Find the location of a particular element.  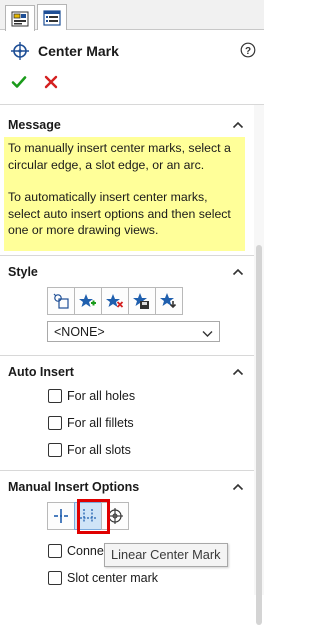

property-manager-icon is located at coordinates (20, 18).